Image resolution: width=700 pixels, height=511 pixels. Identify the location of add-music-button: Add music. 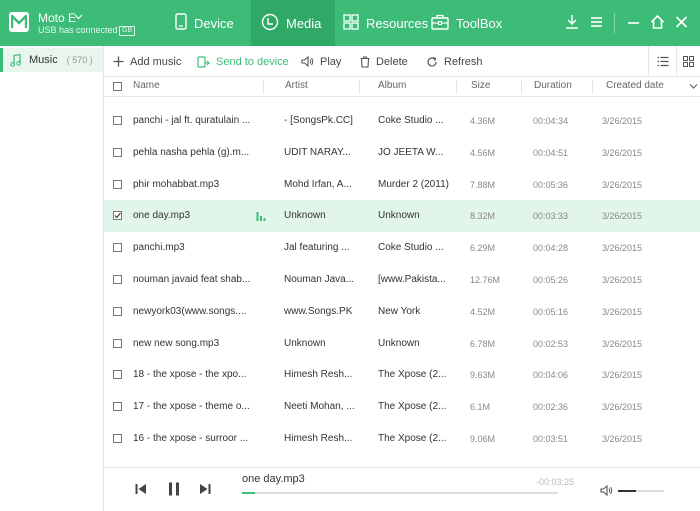
(147, 61).